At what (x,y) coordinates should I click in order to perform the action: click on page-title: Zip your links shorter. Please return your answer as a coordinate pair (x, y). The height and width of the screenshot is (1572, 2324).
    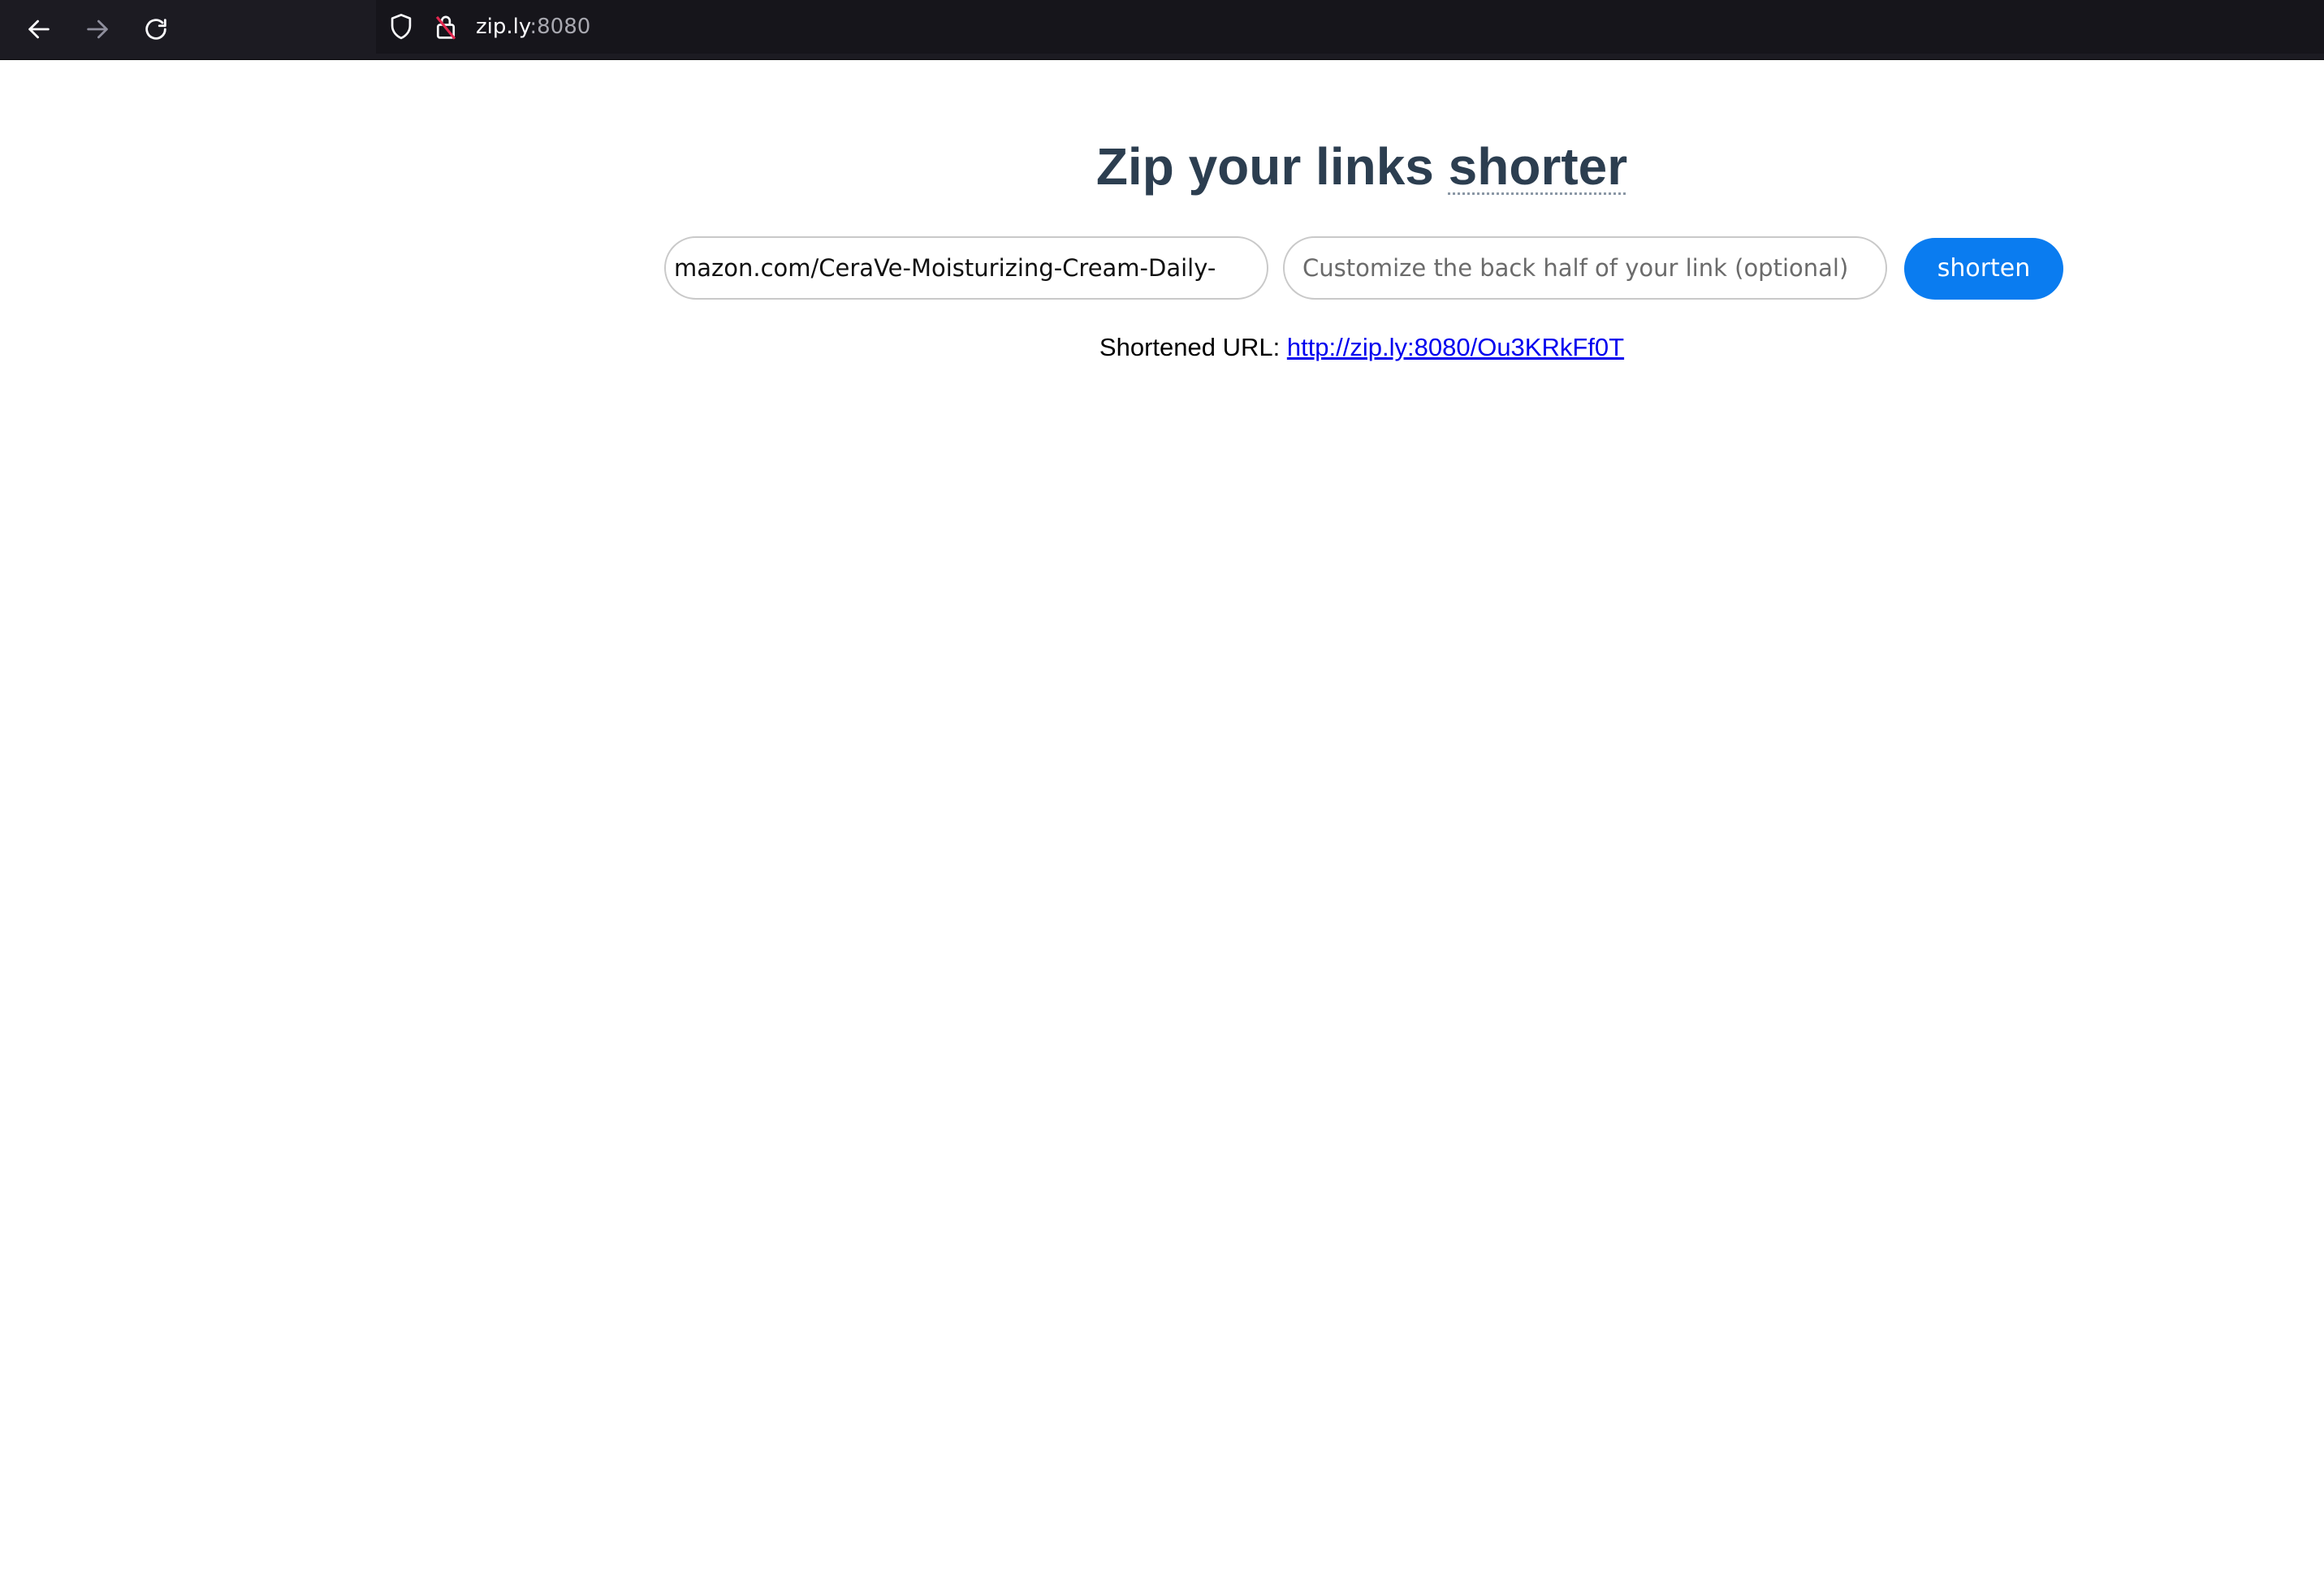
    Looking at the image, I should click on (1162, 166).